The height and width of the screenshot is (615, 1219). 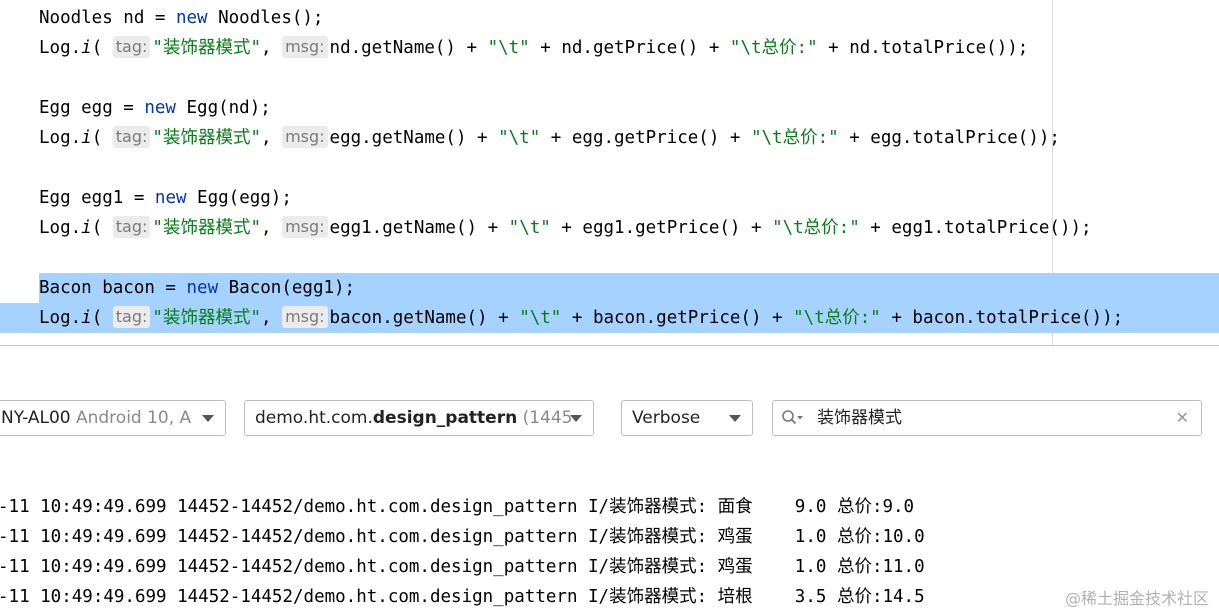 What do you see at coordinates (1182, 418) in the screenshot?
I see `clear-icon: ✕` at bounding box center [1182, 418].